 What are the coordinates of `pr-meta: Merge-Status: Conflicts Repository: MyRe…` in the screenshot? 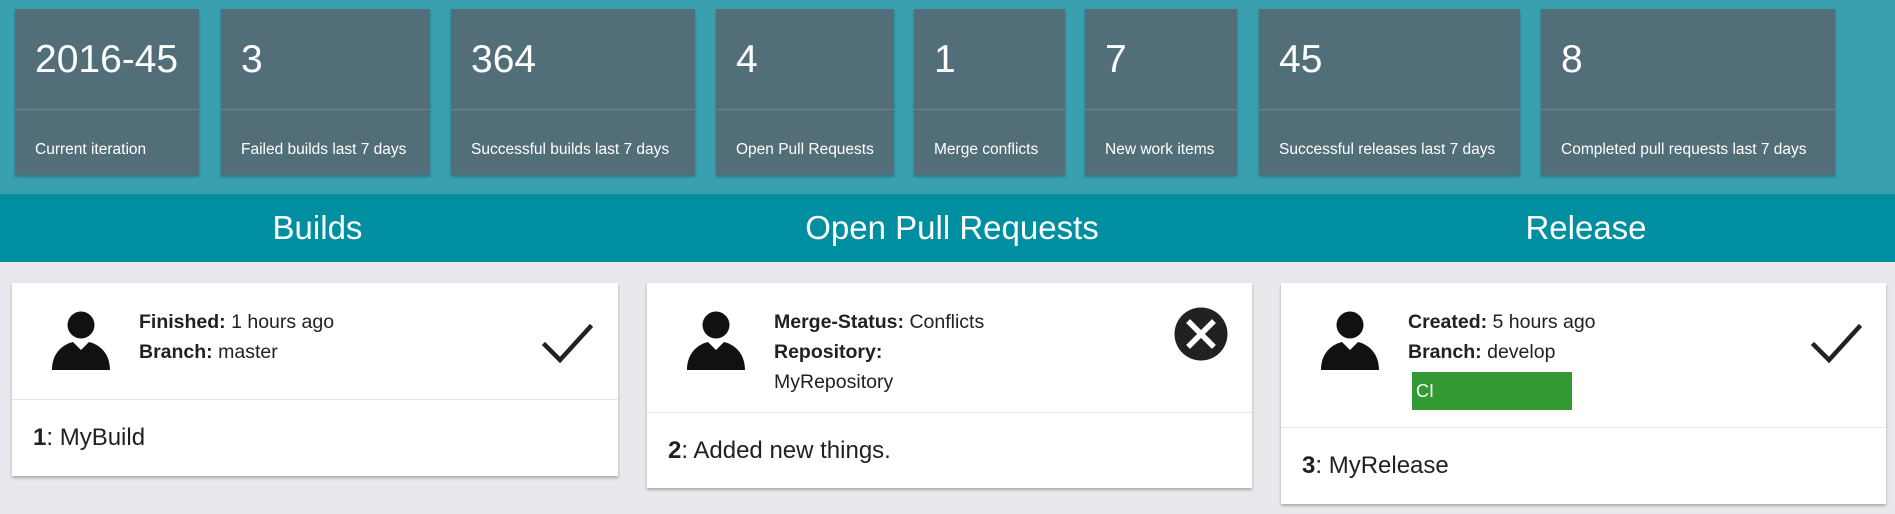 It's located at (879, 352).